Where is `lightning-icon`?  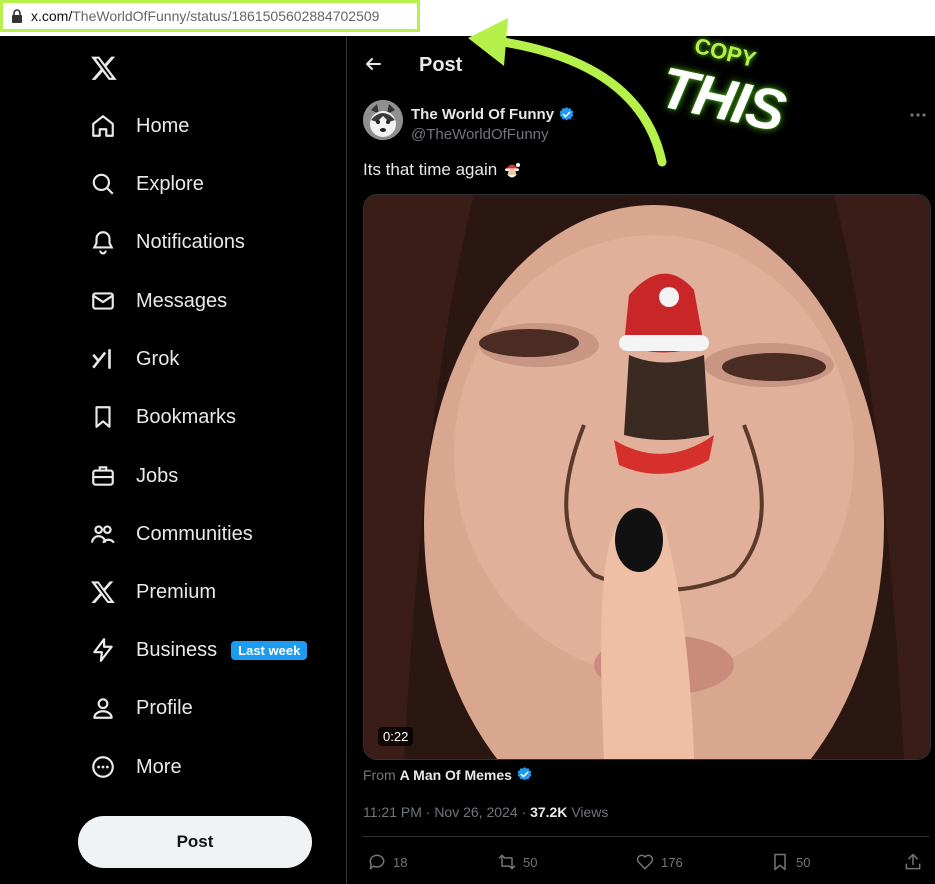 lightning-icon is located at coordinates (103, 650).